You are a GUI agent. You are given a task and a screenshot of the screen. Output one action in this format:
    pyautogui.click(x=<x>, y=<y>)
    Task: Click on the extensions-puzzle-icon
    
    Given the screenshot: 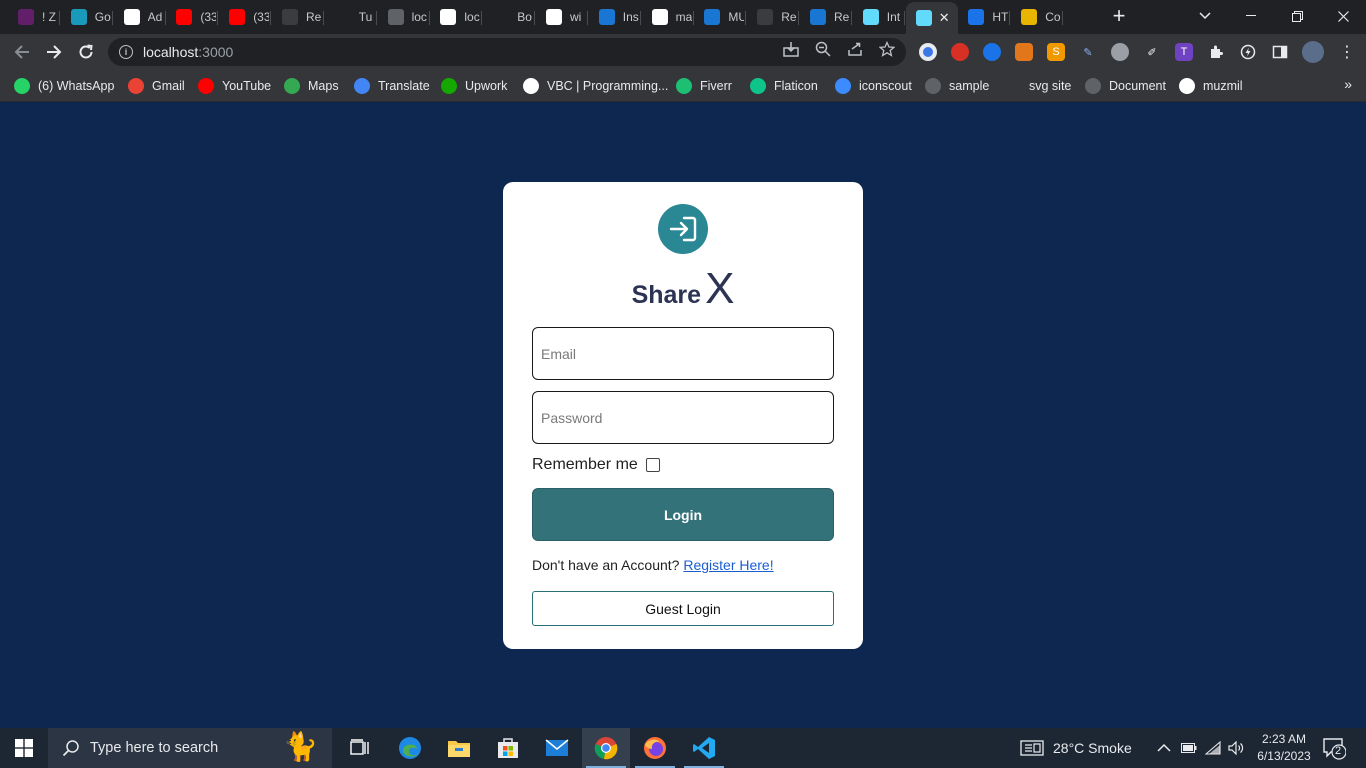 What is the action you would take?
    pyautogui.click(x=1216, y=52)
    